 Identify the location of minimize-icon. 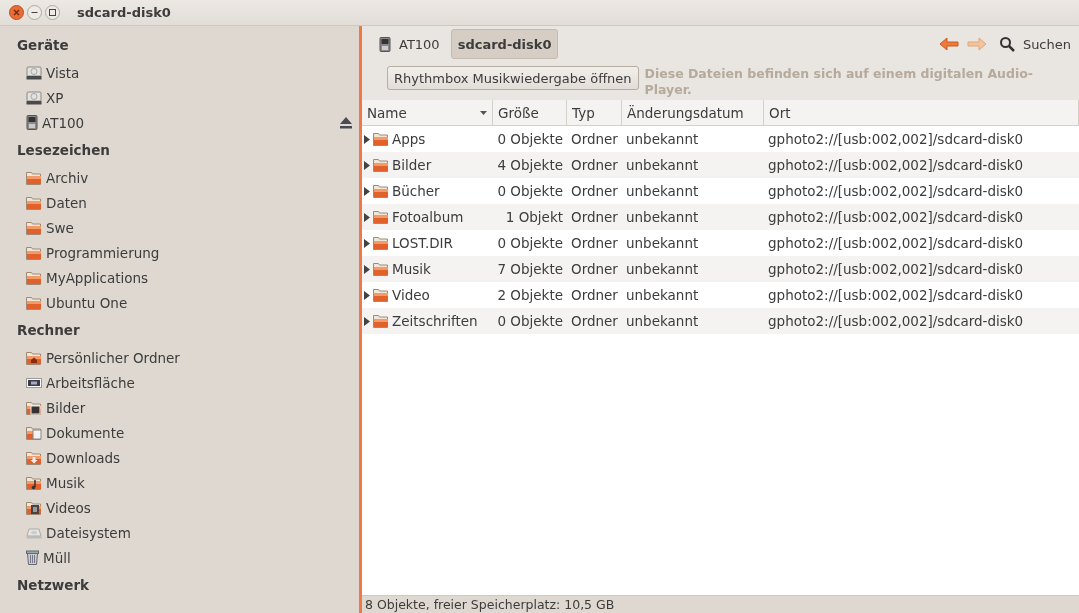
(34, 12).